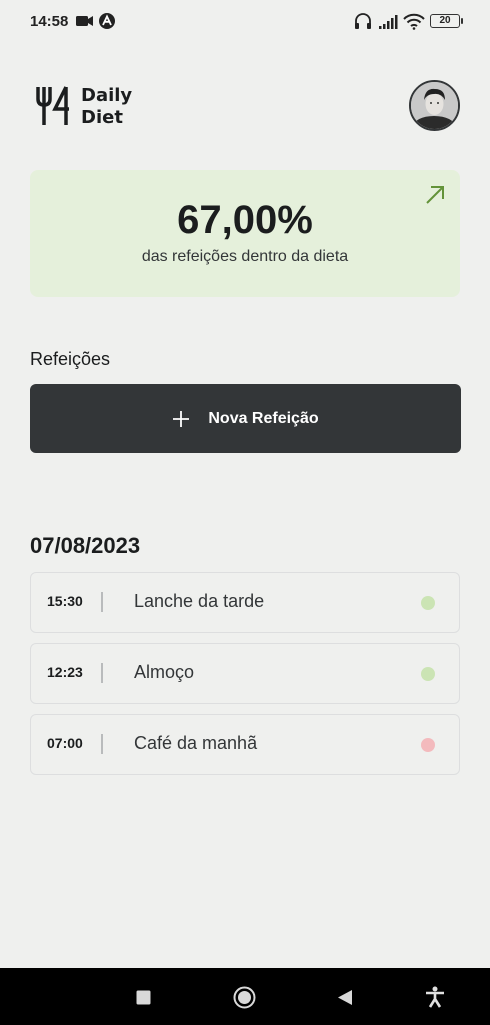 The width and height of the screenshot is (490, 1025). Describe the element at coordinates (245, 673) in the screenshot. I see `meal-item: 12:23 Almoço` at that location.